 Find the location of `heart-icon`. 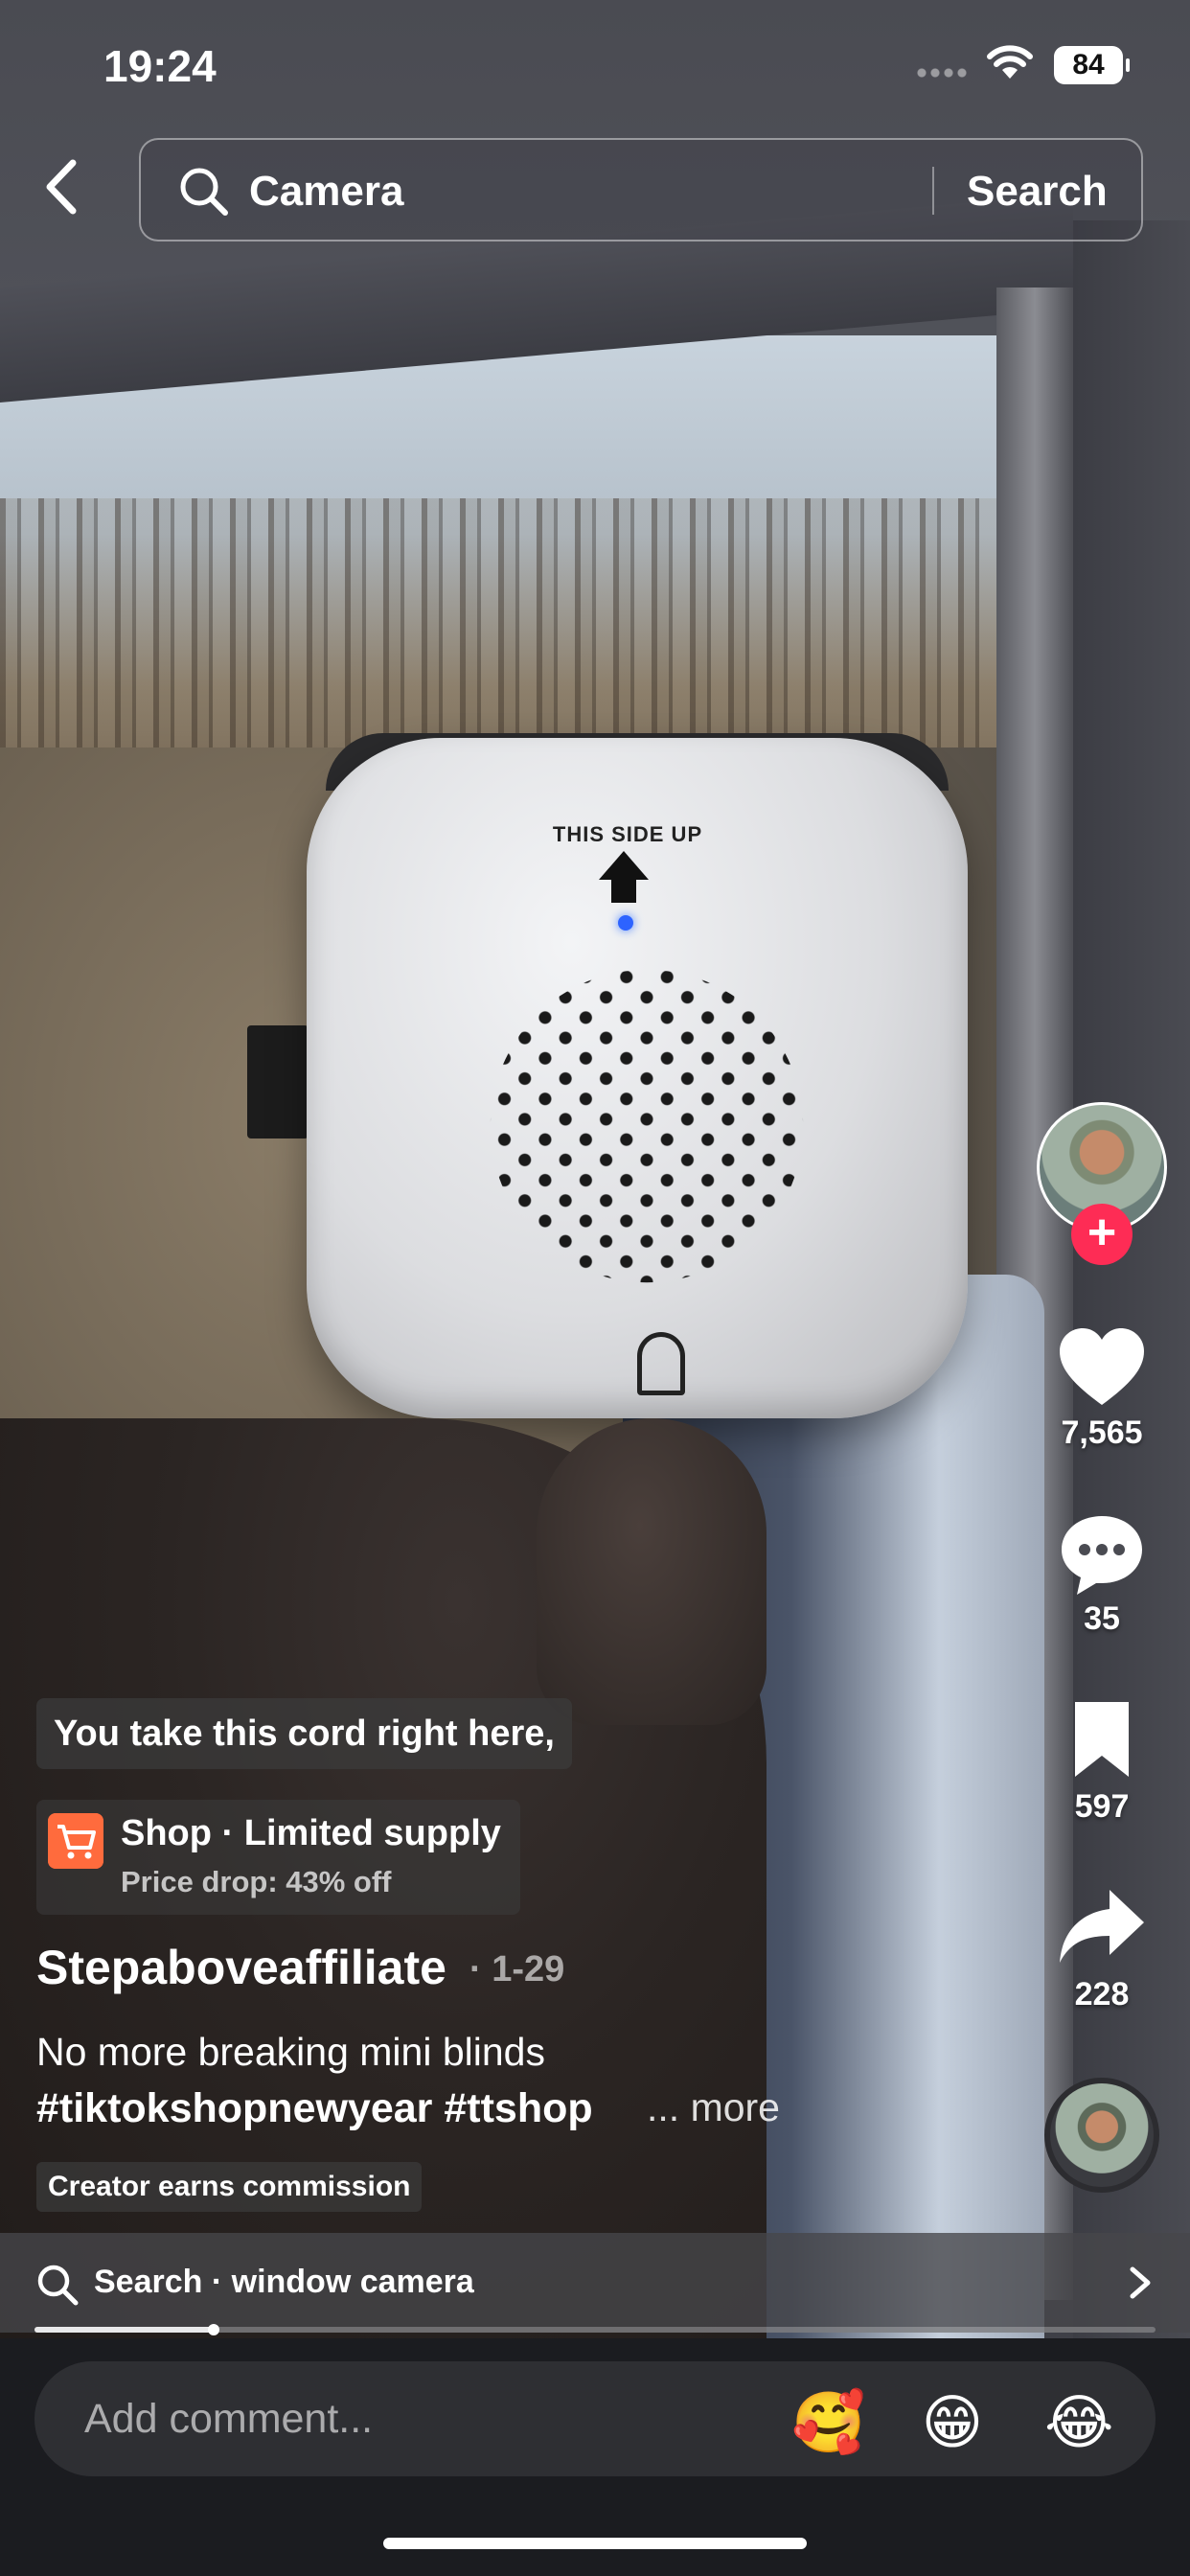

heart-icon is located at coordinates (1102, 1368).